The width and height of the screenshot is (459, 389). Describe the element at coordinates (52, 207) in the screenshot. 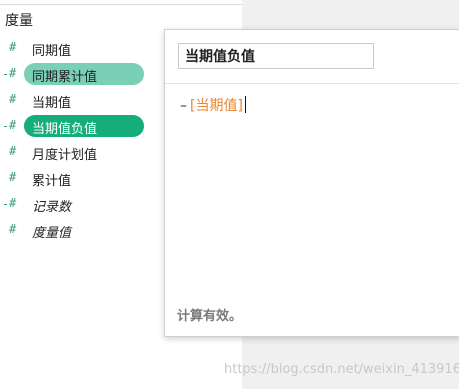

I see `field-label: 记录数` at that location.